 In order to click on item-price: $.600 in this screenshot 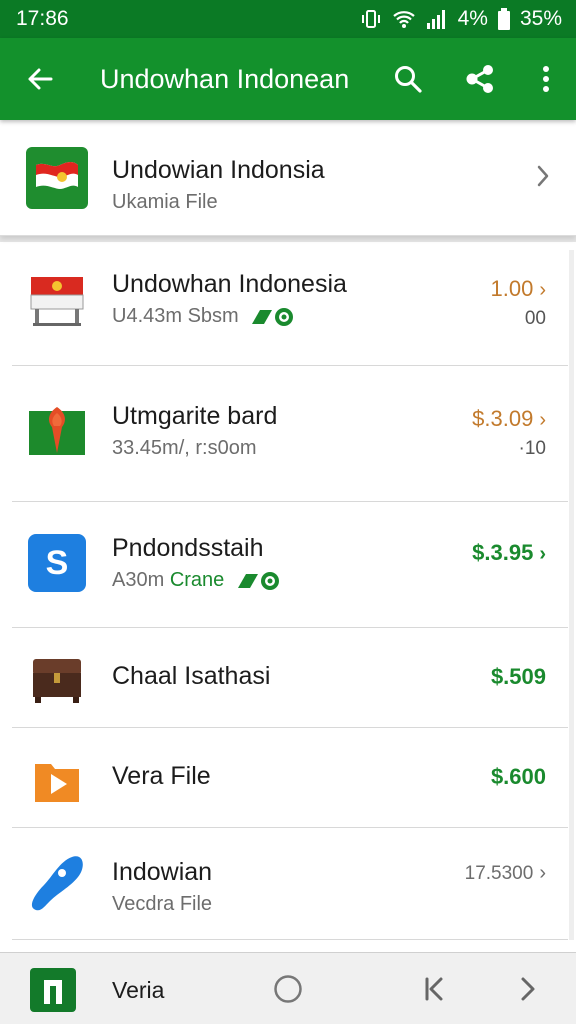, I will do `click(518, 777)`.